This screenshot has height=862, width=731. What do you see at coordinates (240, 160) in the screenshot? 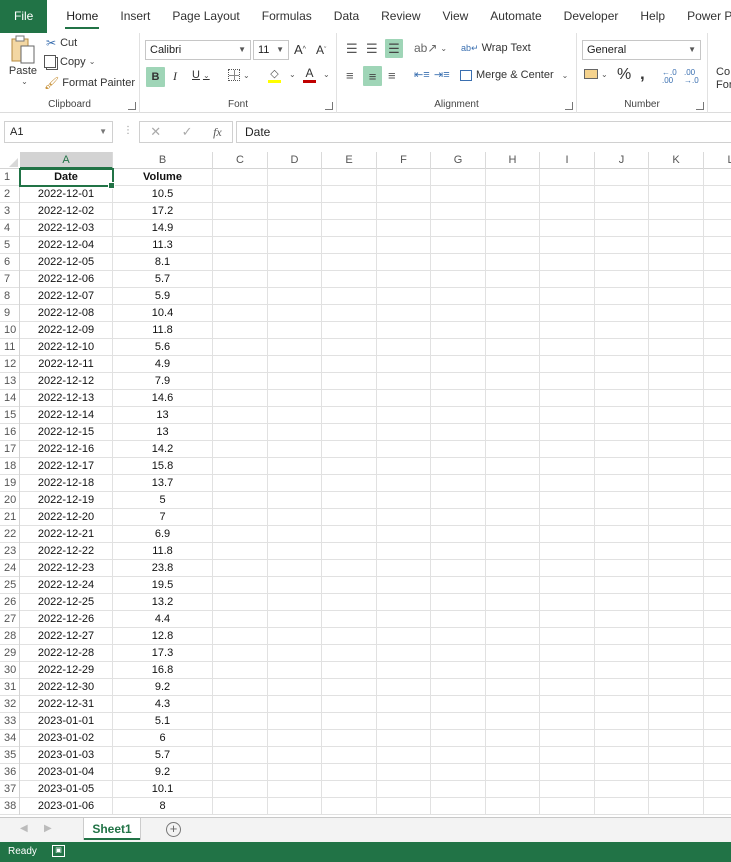
I see `column-header-c: C` at bounding box center [240, 160].